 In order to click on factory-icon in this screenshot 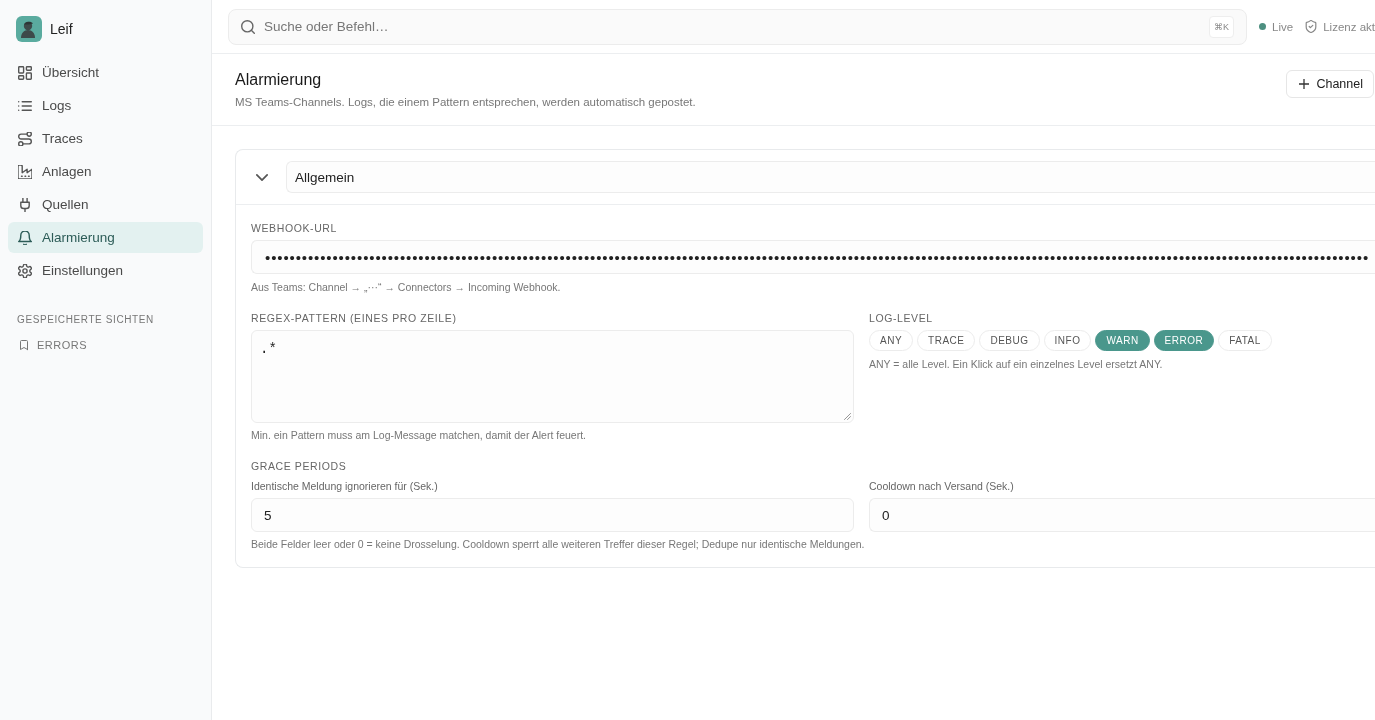, I will do `click(25, 171)`.